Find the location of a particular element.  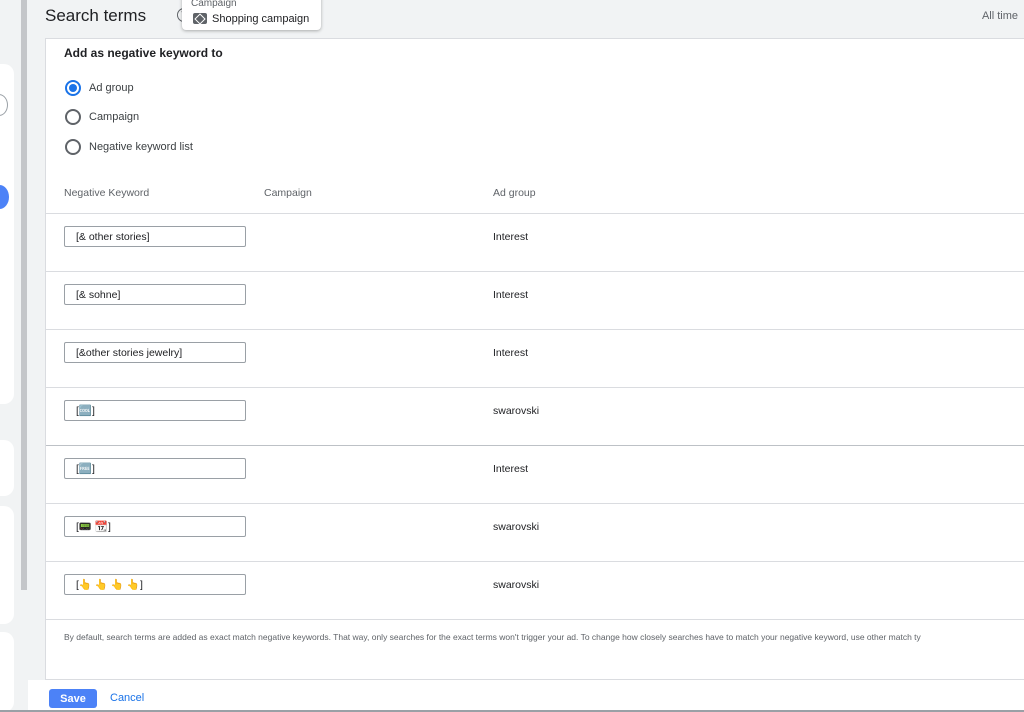

radio-label: Campaign is located at coordinates (114, 117).